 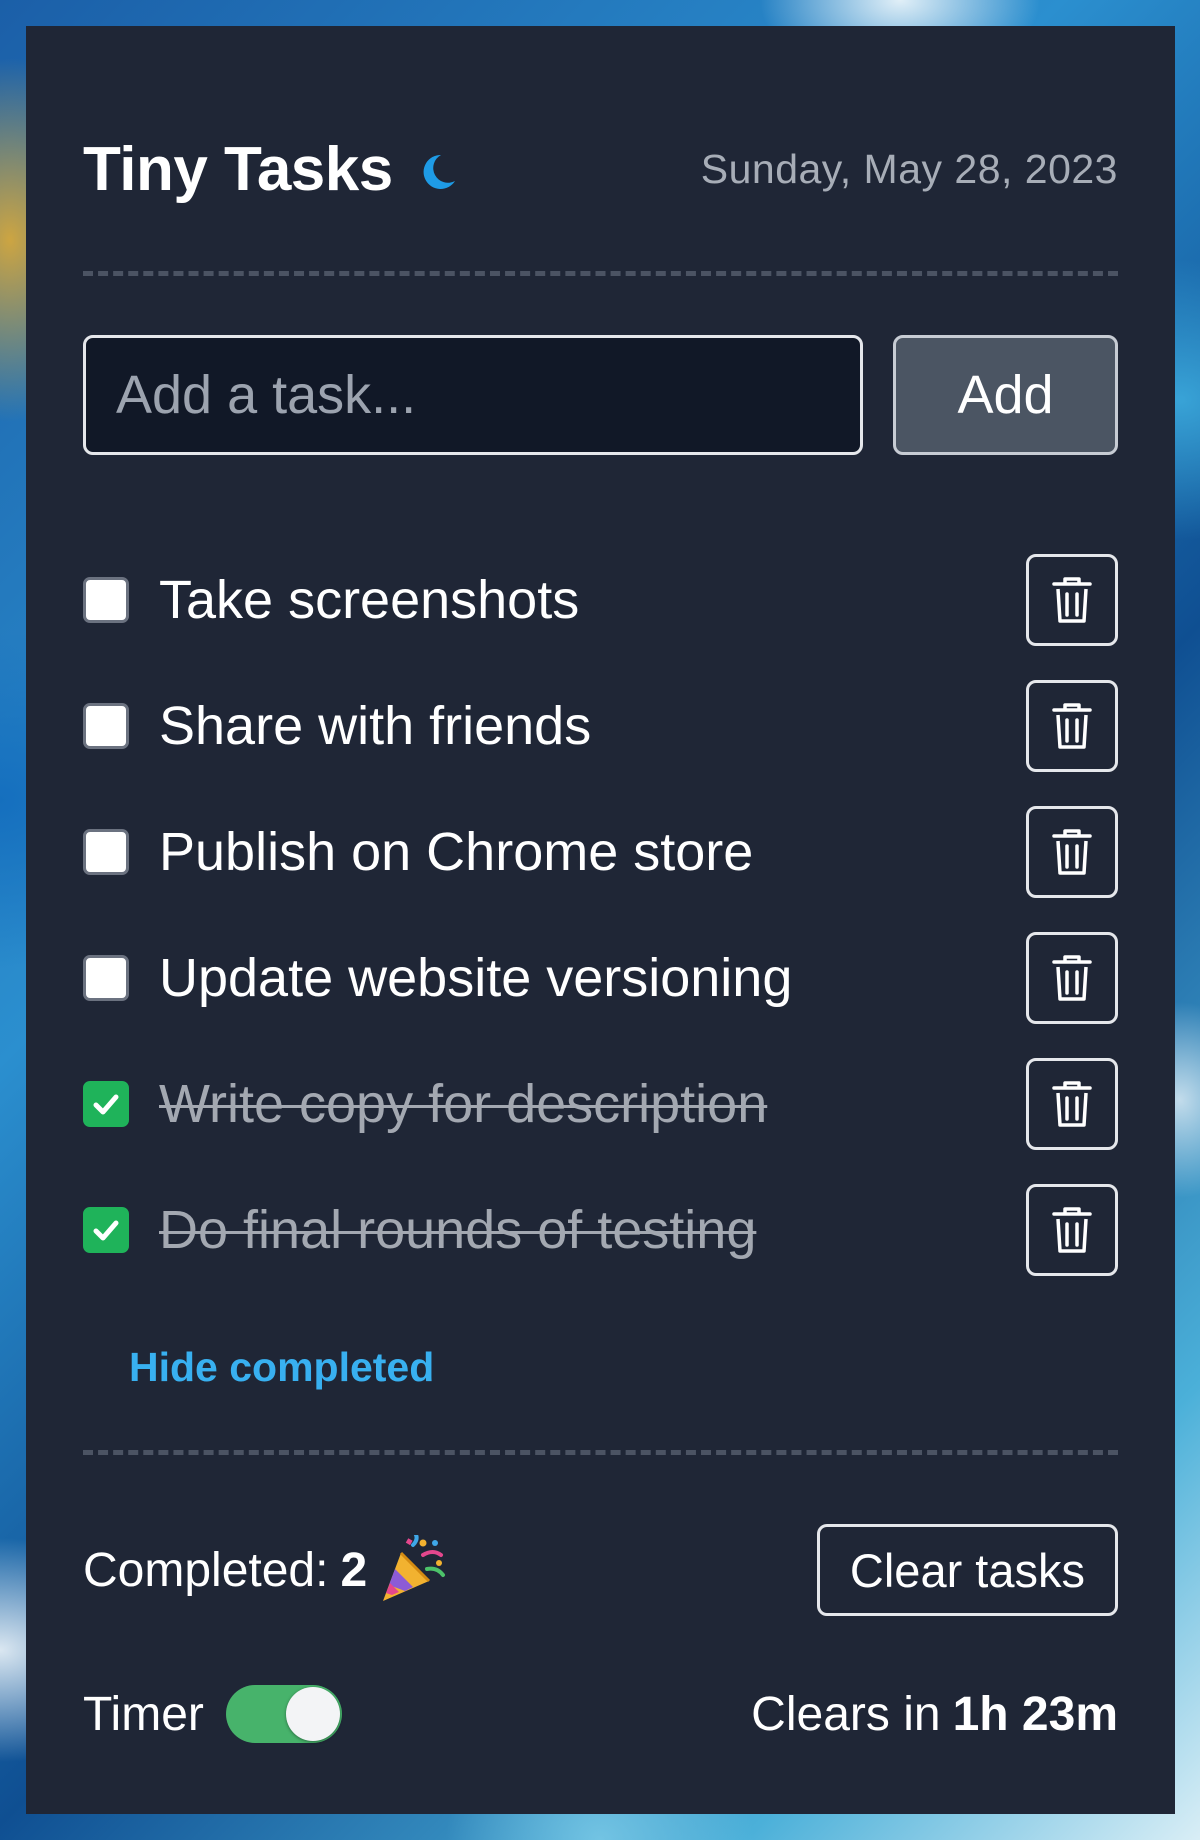 What do you see at coordinates (967, 1570) in the screenshot?
I see `clear-tasks-button: Clear tasks` at bounding box center [967, 1570].